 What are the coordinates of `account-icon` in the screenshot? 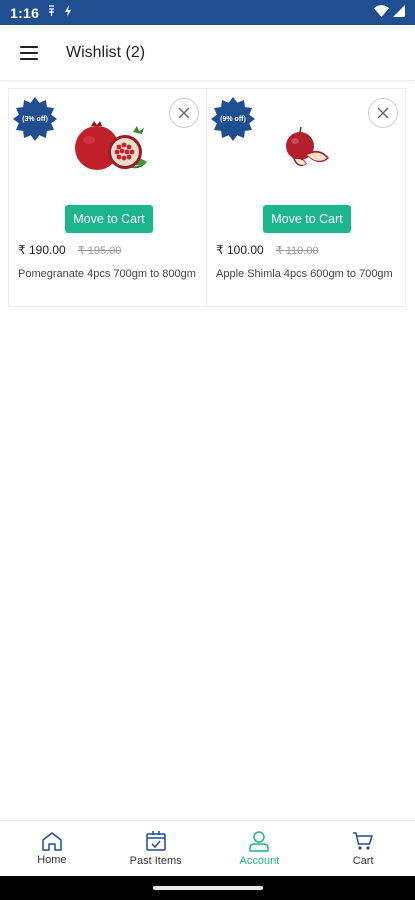 It's located at (259, 841).